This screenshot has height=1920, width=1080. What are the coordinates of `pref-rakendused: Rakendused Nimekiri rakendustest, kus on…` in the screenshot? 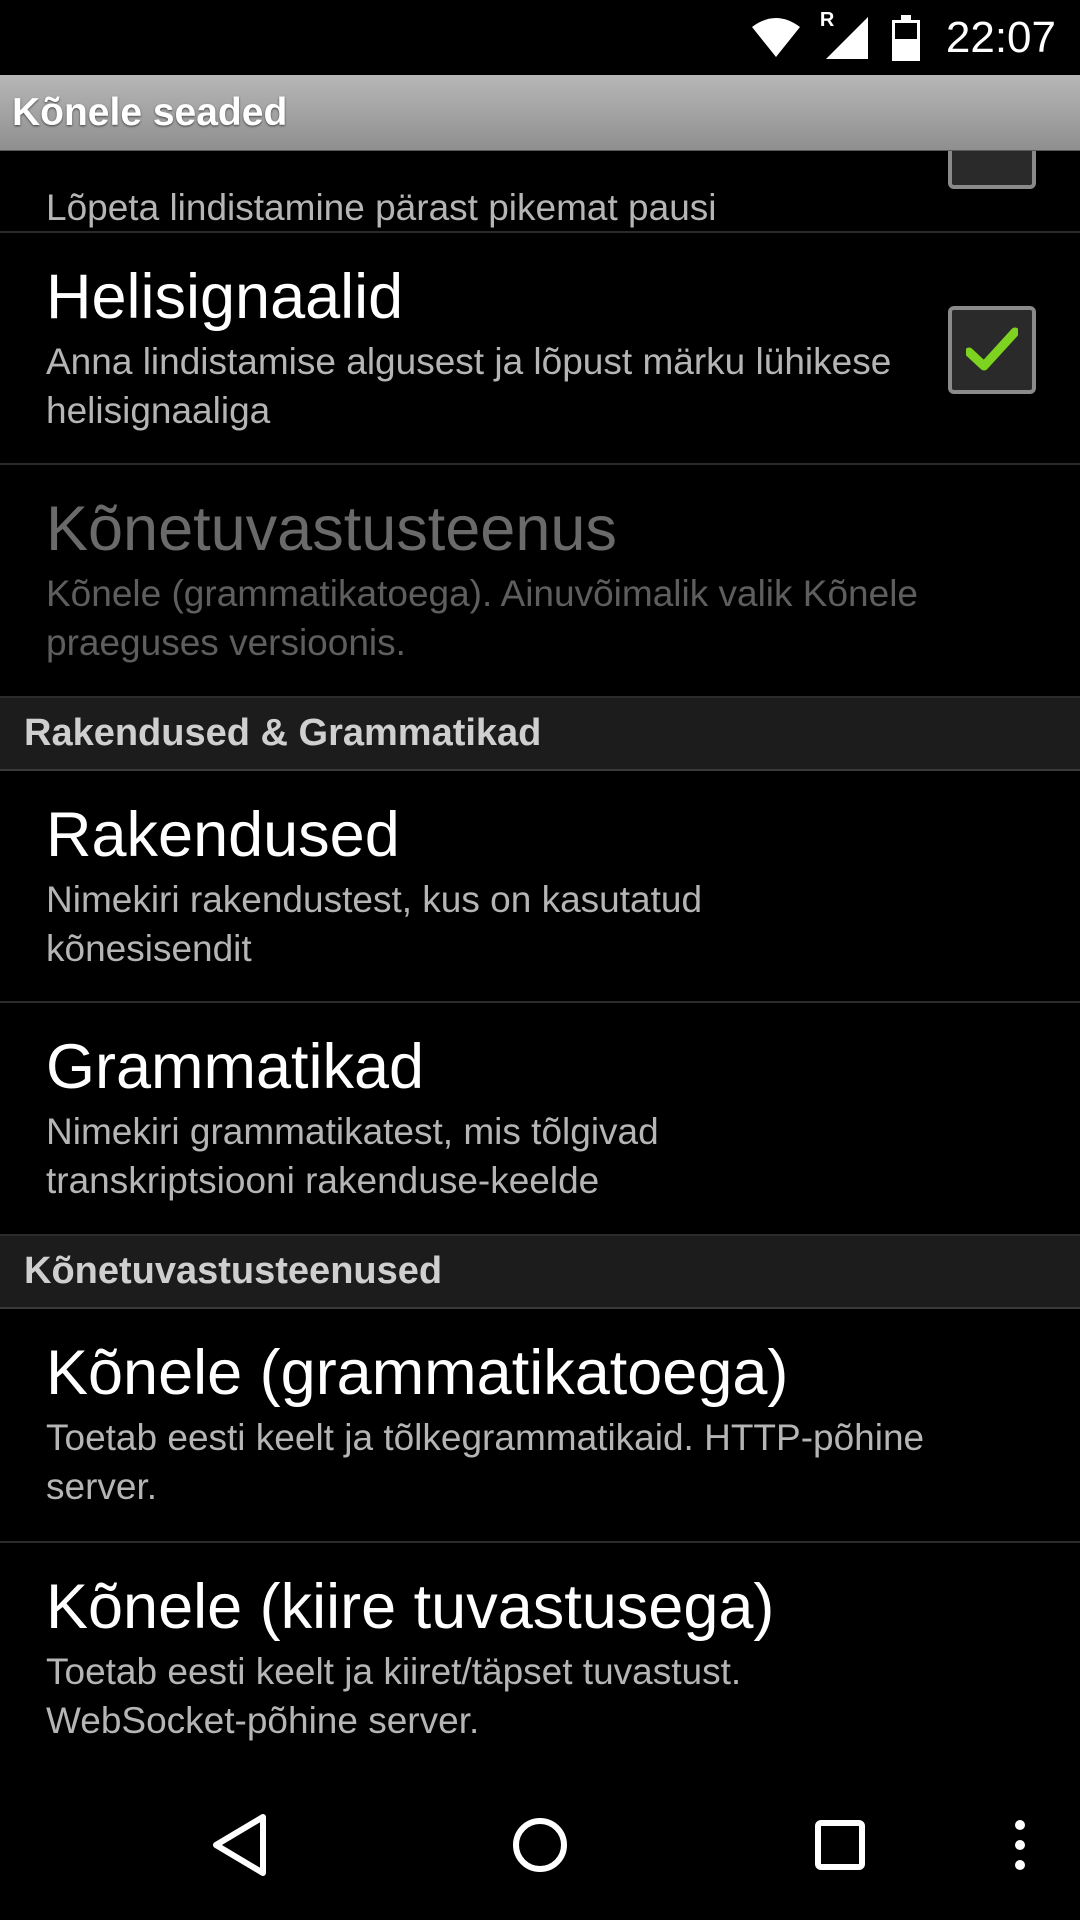 It's located at (540, 887).